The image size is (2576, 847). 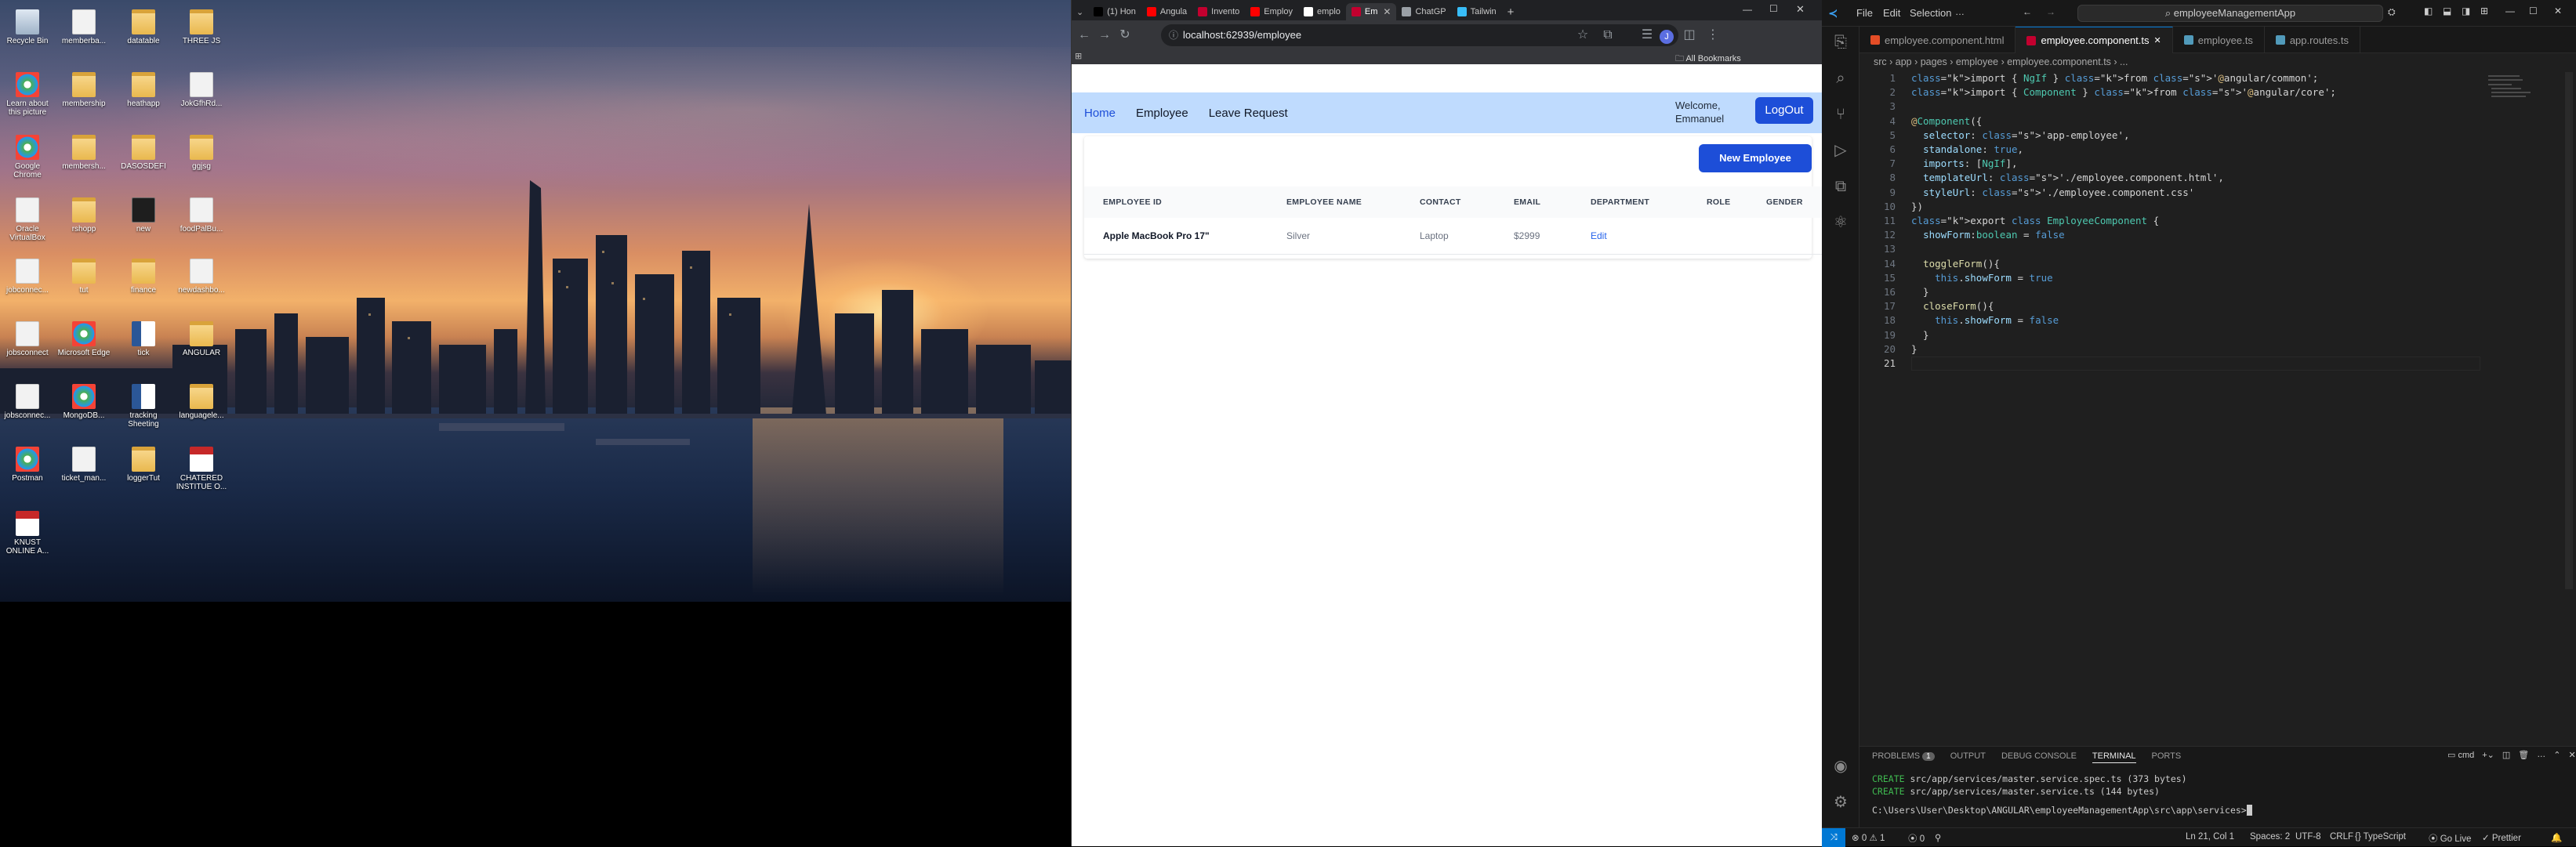 I want to click on browser-tab: Invento, so click(x=1218, y=12).